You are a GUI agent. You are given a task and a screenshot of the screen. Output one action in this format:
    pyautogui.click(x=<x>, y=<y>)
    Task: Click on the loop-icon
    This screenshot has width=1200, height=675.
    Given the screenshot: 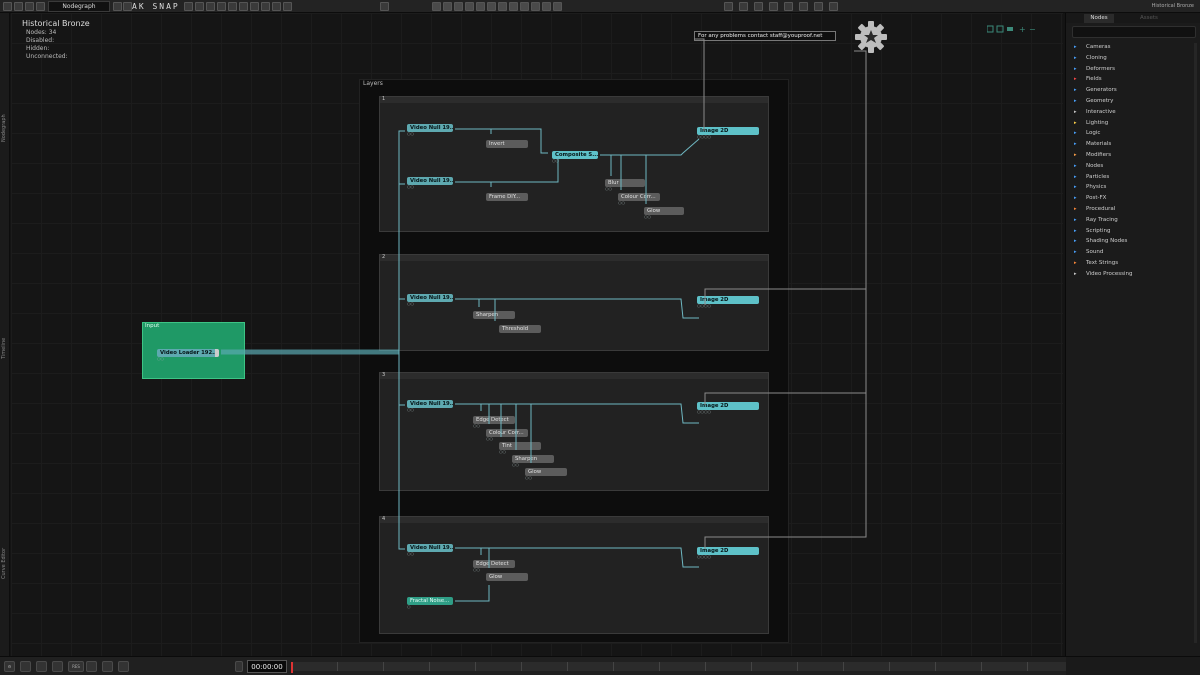 What is the action you would take?
    pyautogui.click(x=803, y=6)
    